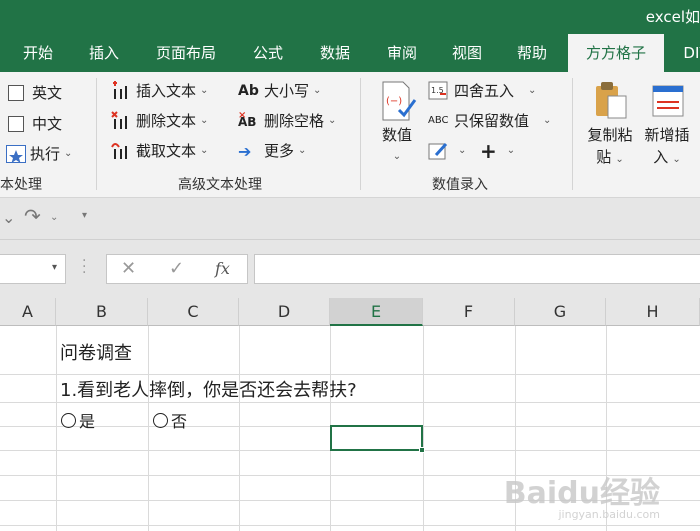  What do you see at coordinates (159, 91) in the screenshot?
I see `insert-text-button: 插入文本 ⌄` at bounding box center [159, 91].